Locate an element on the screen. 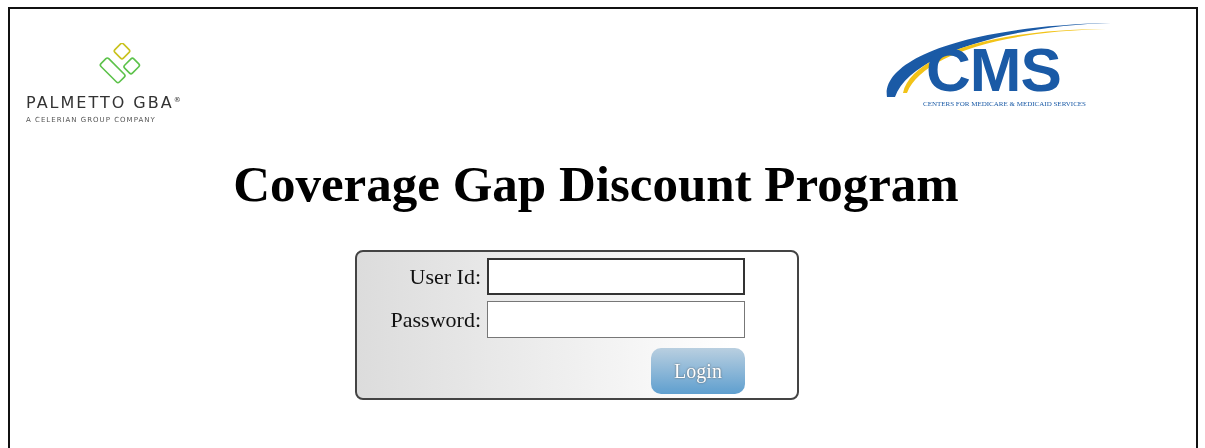 This screenshot has width=1205, height=448. logo-name: CMS is located at coordinates (993, 70).